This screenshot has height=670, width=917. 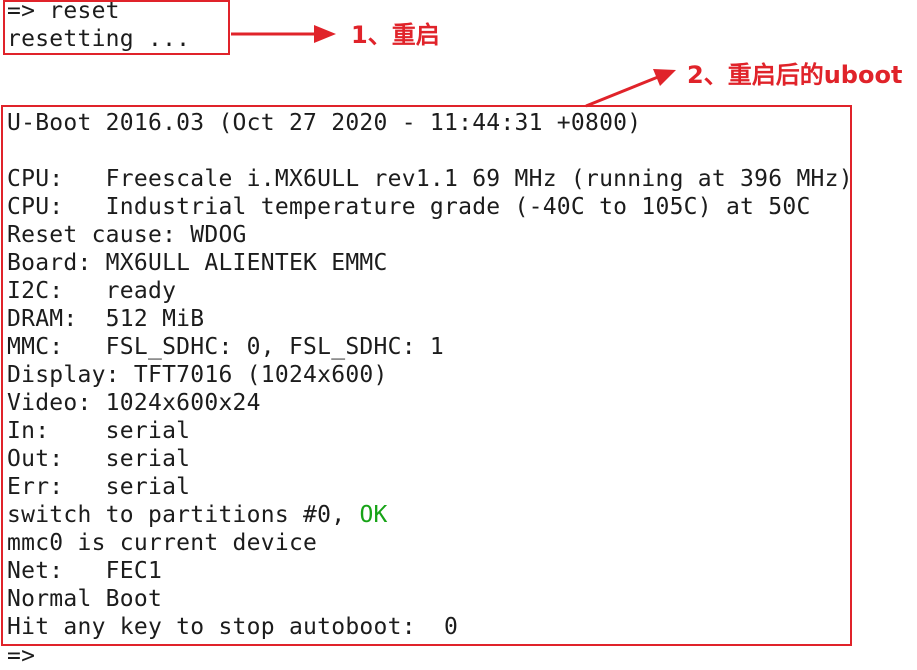 What do you see at coordinates (795, 75) in the screenshot?
I see `uboot-annotation: 2、重启后的uboot` at bounding box center [795, 75].